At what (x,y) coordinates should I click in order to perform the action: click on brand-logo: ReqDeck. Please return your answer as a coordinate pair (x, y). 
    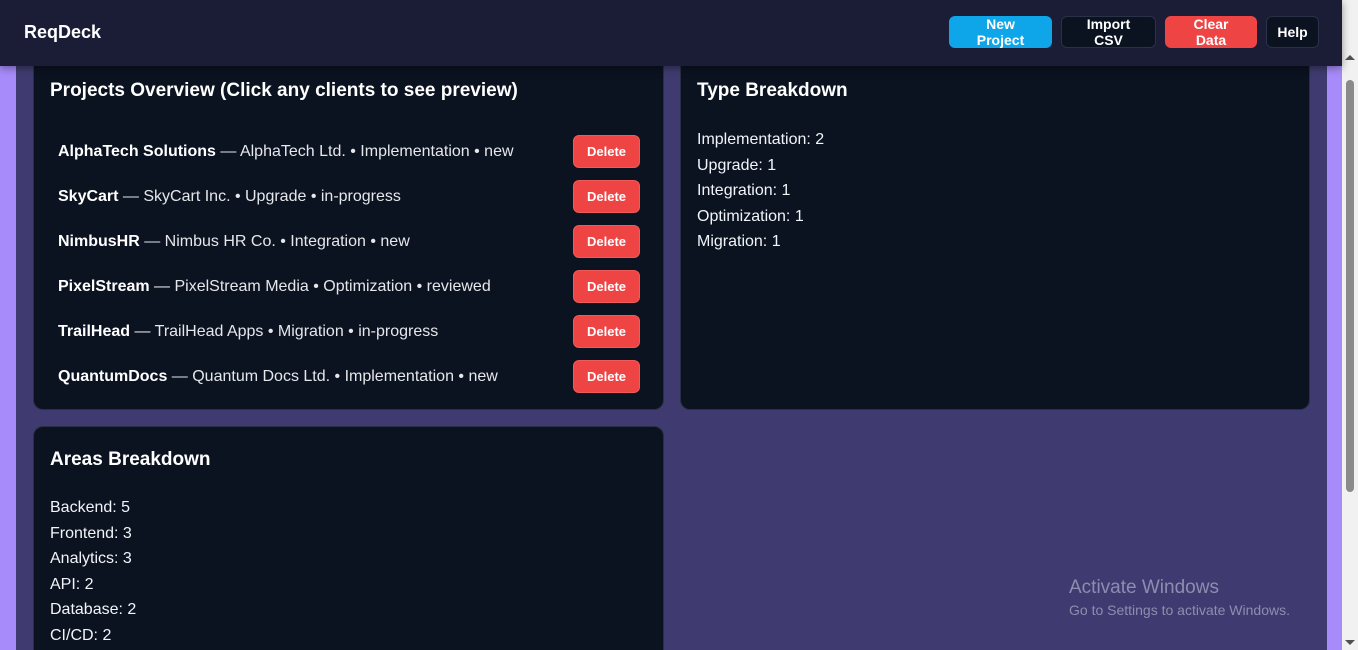
    Looking at the image, I should click on (62, 32).